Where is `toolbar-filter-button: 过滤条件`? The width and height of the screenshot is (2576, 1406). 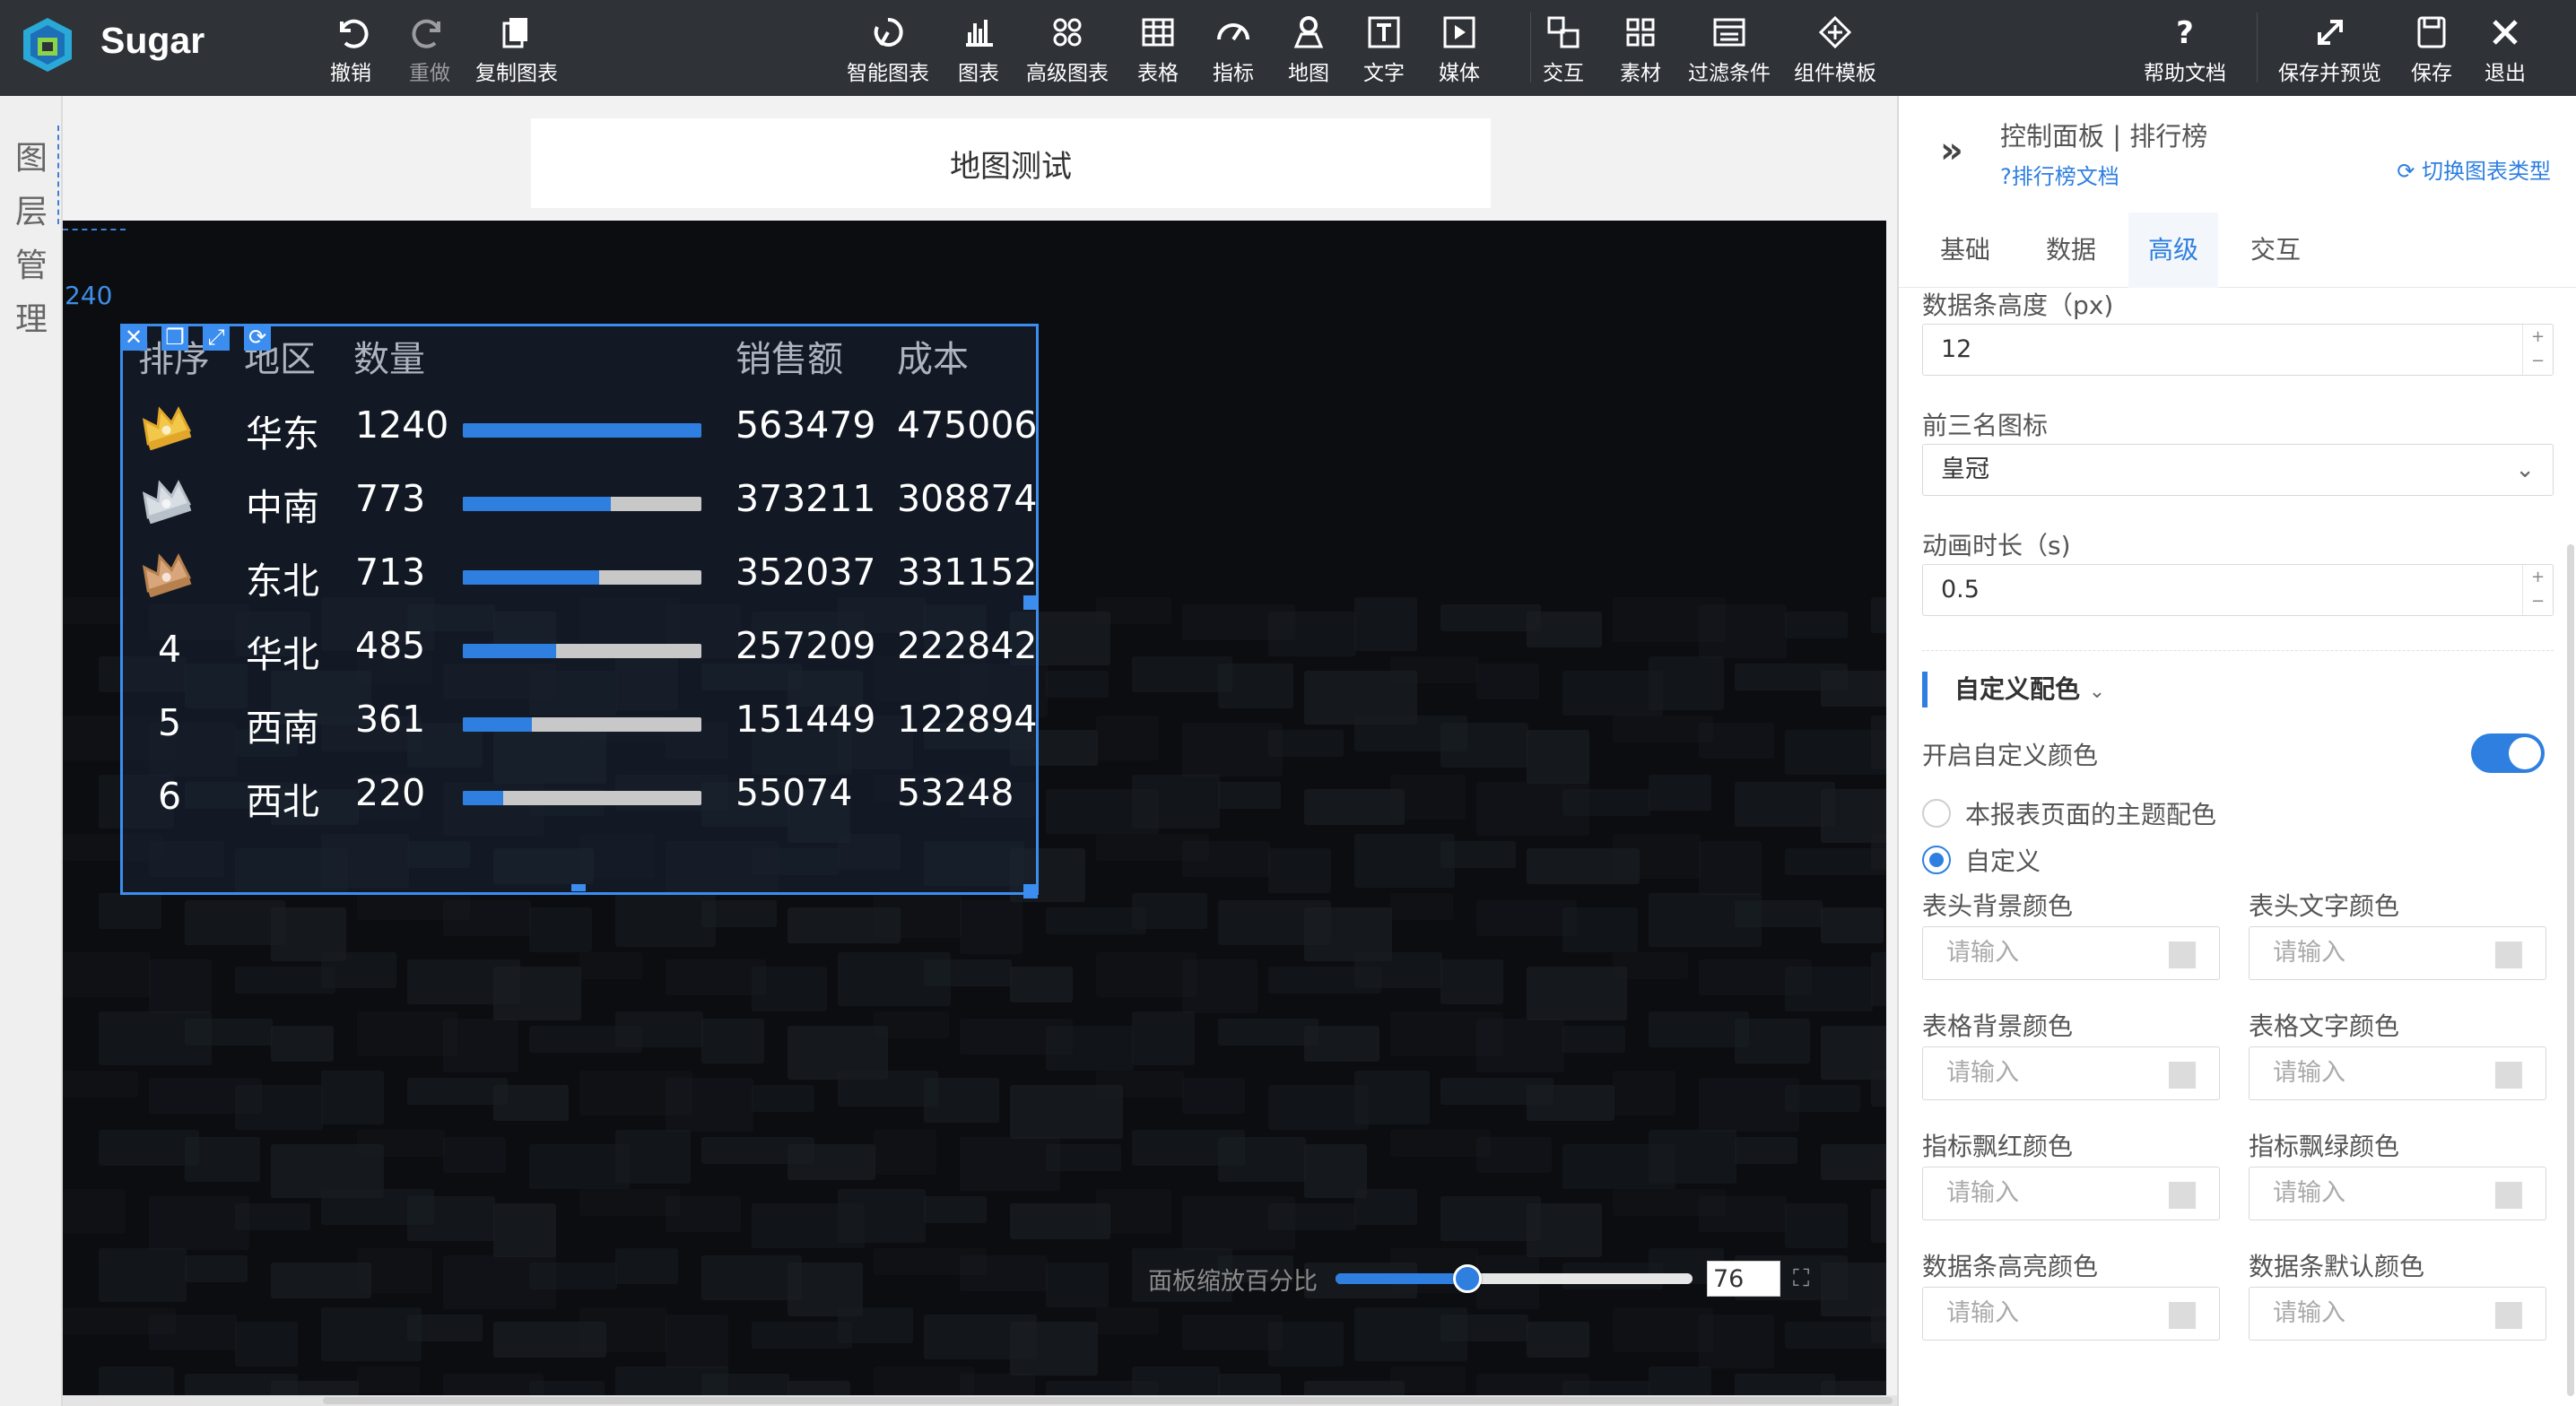 toolbar-filter-button: 过滤条件 is located at coordinates (1729, 49).